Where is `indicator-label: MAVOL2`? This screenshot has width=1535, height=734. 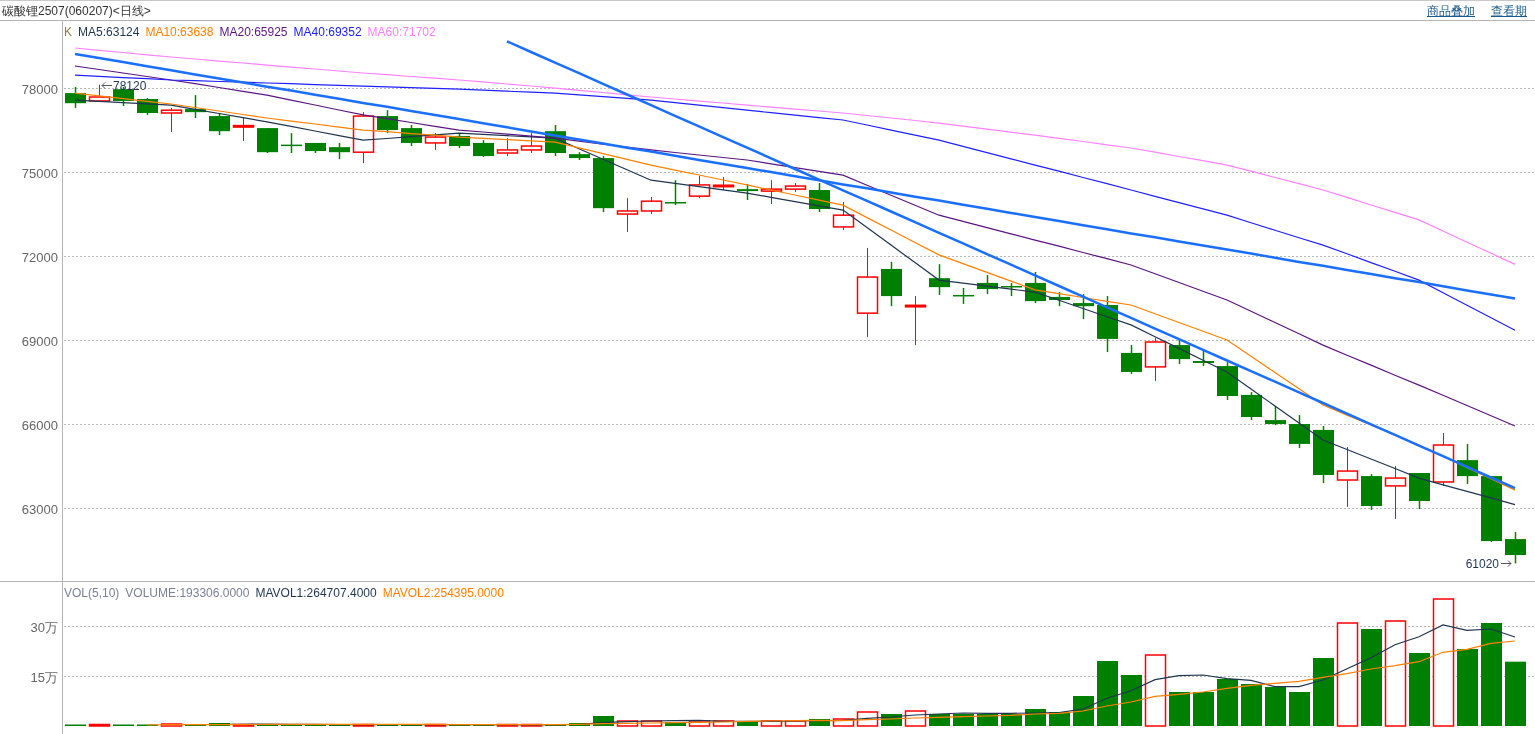 indicator-label: MAVOL2 is located at coordinates (406, 593).